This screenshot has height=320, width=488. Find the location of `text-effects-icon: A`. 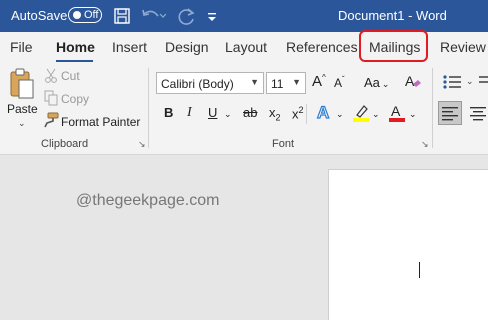

text-effects-icon: A is located at coordinates (325, 114).